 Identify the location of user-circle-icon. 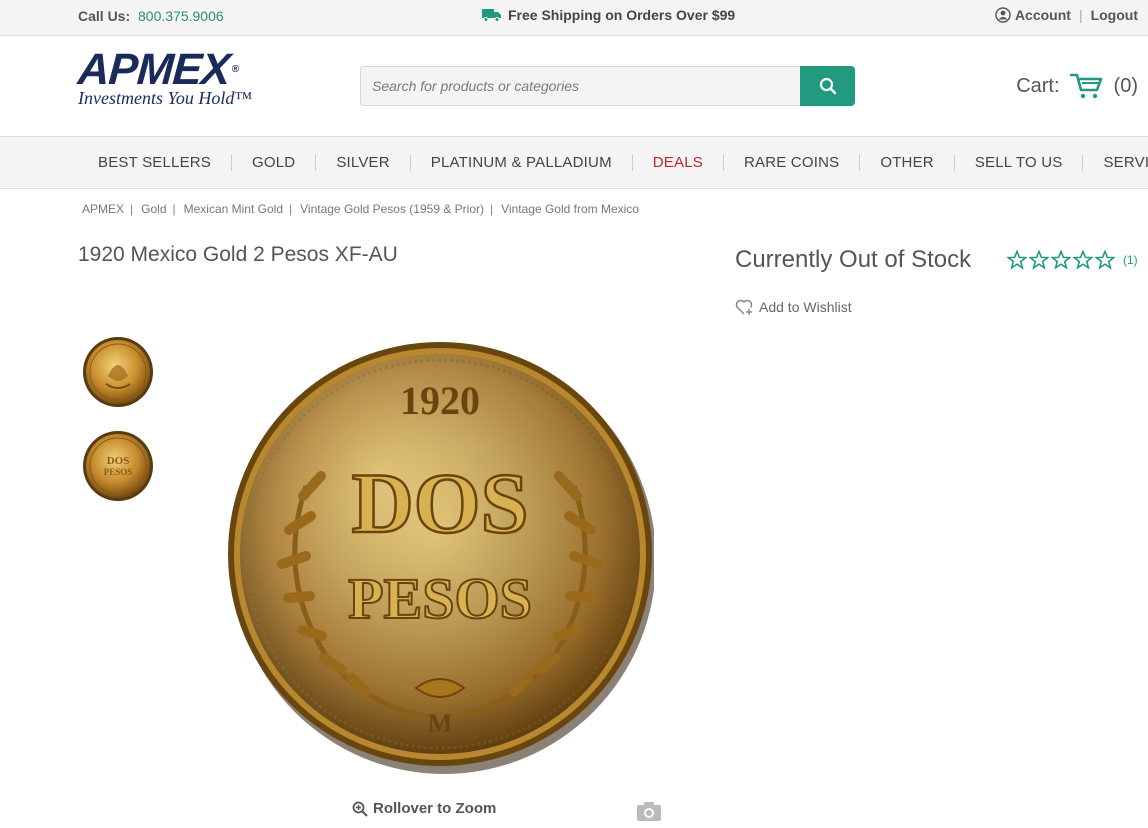
(1003, 15).